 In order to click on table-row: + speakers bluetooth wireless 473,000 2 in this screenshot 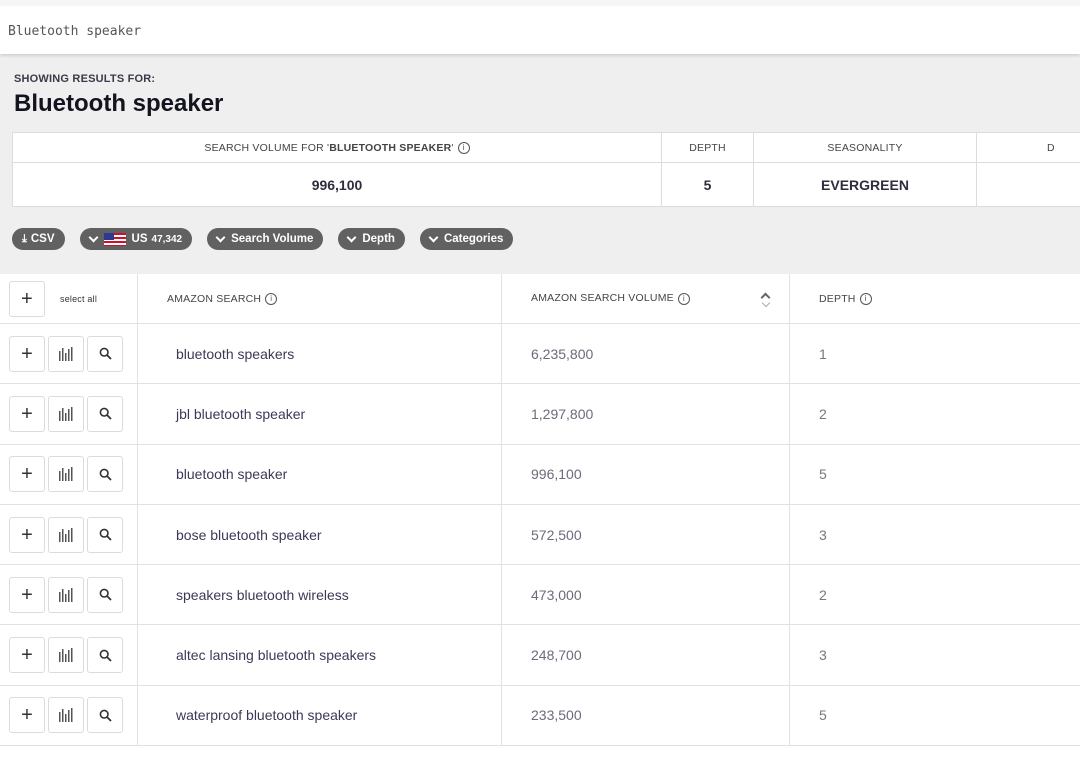, I will do `click(540, 595)`.